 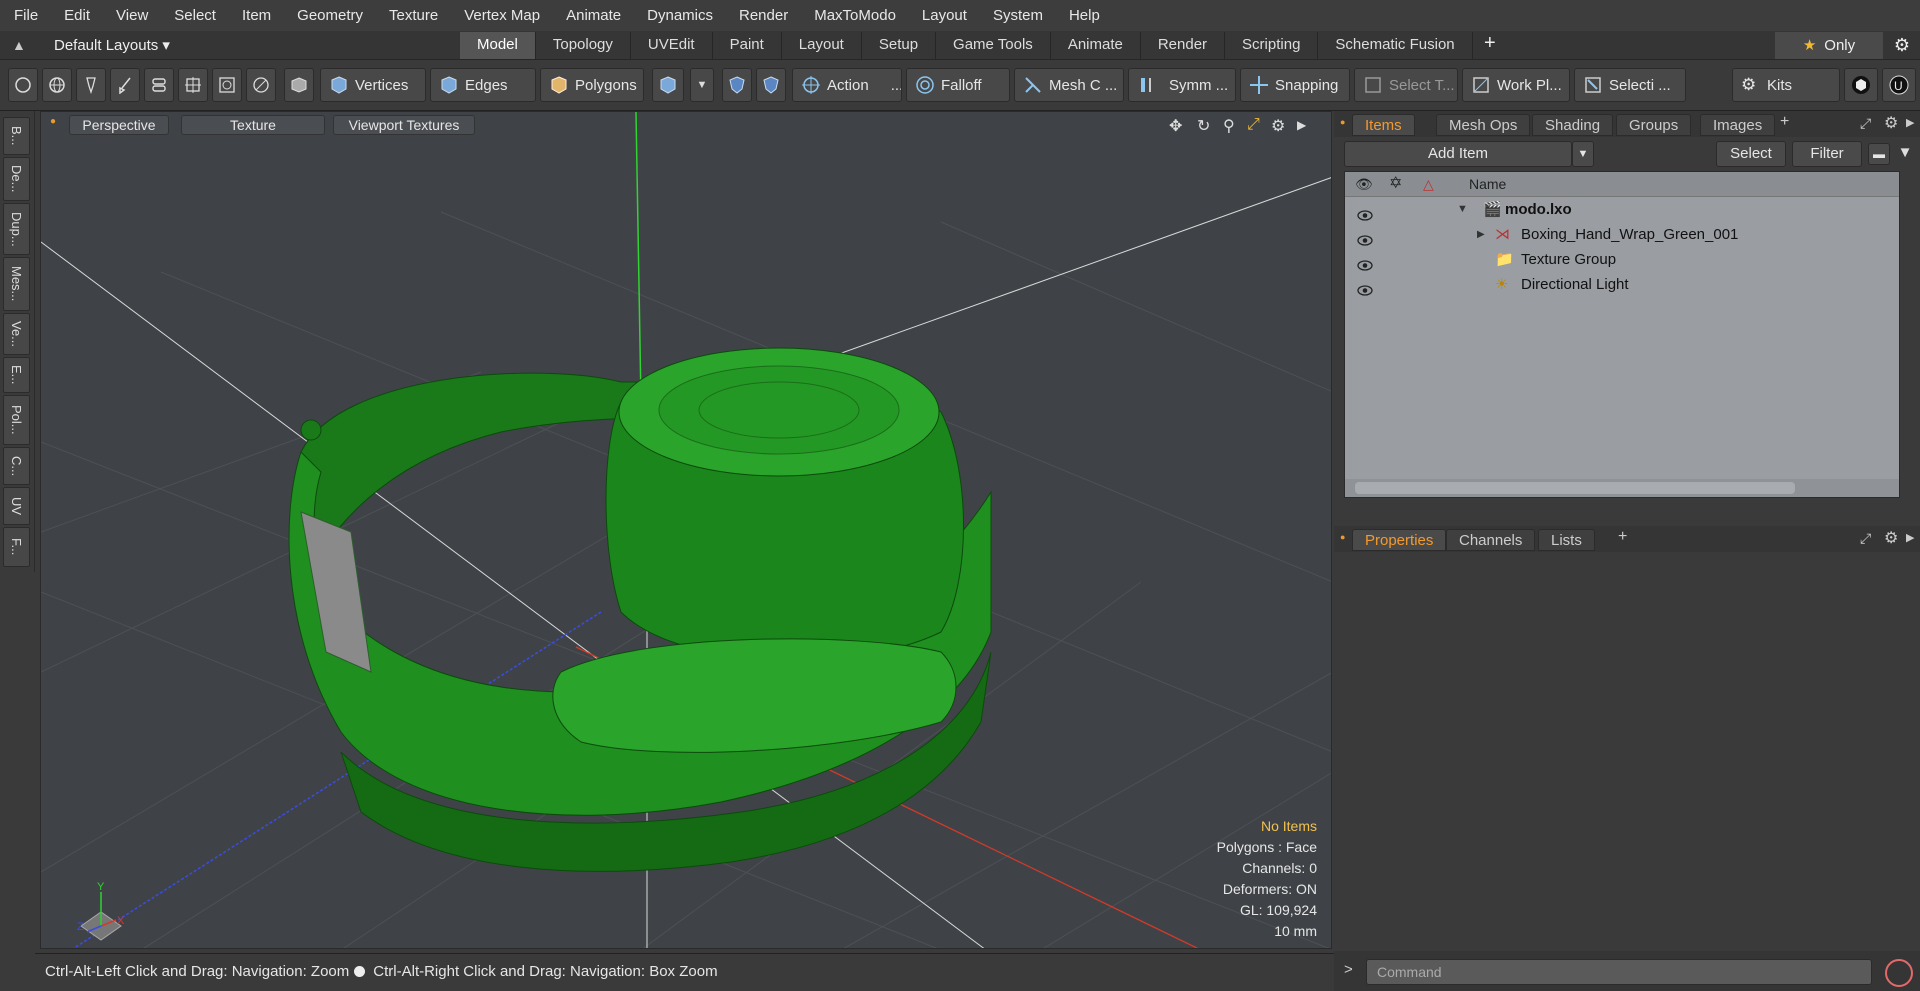 I want to click on kits-button: ⚙ Kits, so click(x=1786, y=85).